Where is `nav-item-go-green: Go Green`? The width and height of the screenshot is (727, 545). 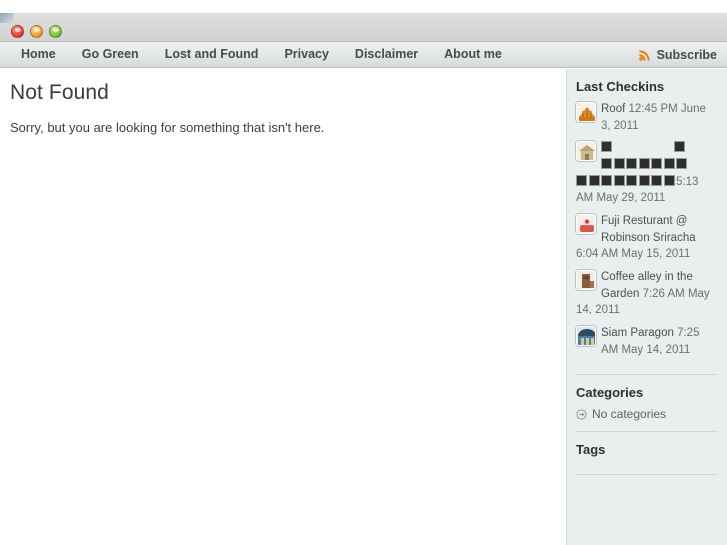 nav-item-go-green: Go Green is located at coordinates (110, 54).